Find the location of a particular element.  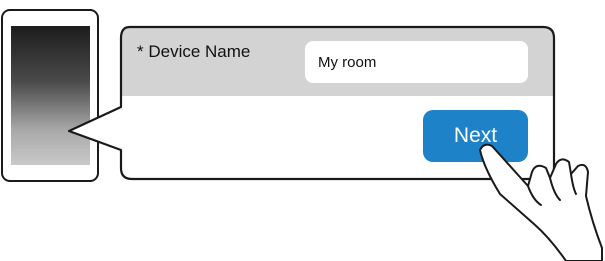

device-name-label: * Device Name is located at coordinates (194, 51).